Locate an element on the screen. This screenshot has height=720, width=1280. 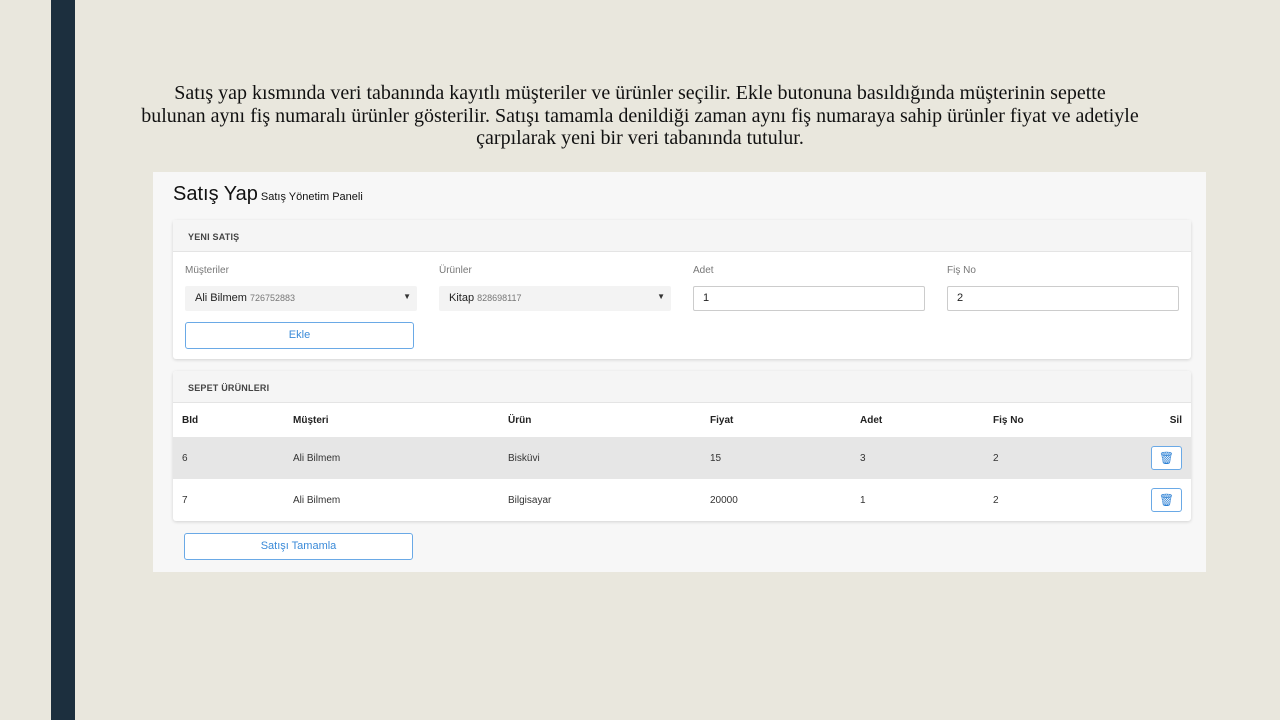
col-bid: BId is located at coordinates (190, 420).